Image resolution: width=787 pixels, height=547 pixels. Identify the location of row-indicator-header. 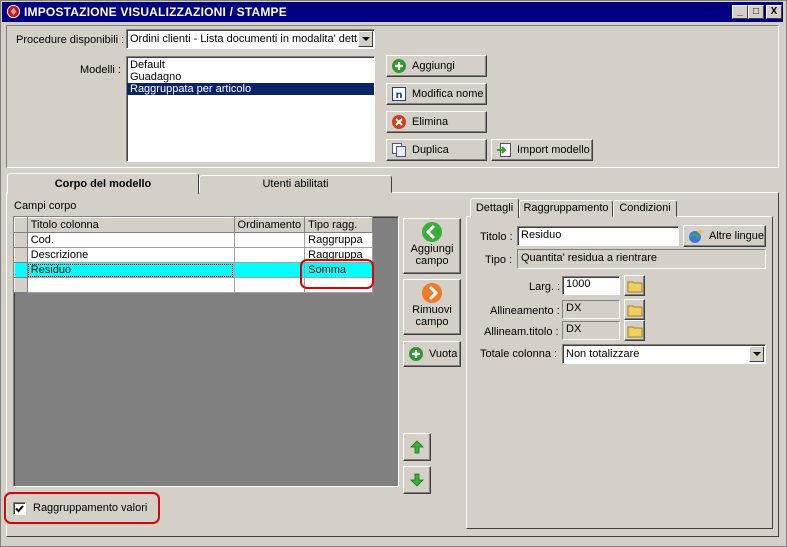
(21, 225).